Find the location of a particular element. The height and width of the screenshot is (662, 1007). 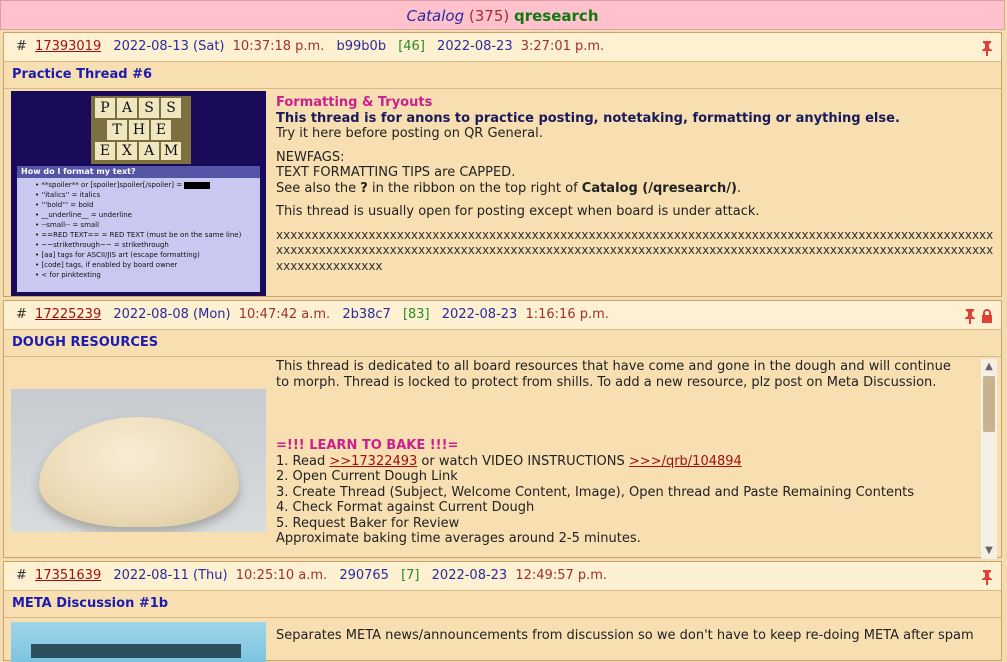

thread-subject: META Discussion #1b is located at coordinates (502, 604).